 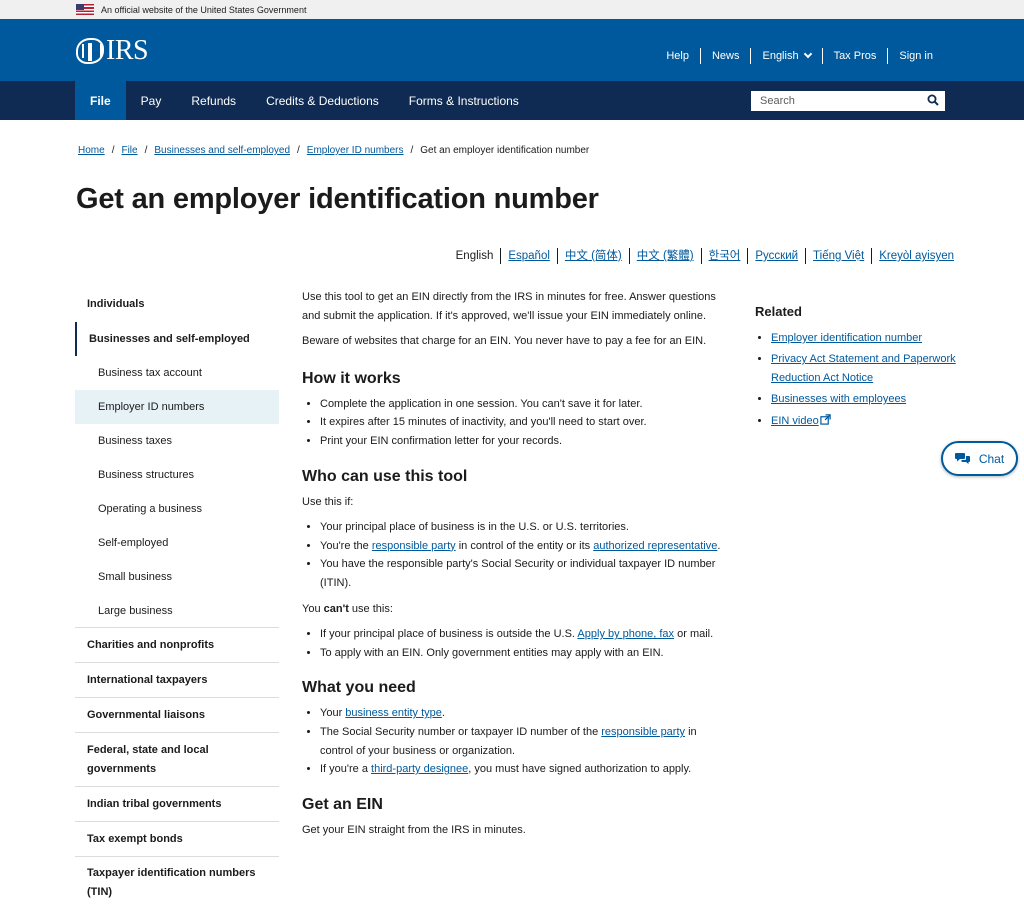 I want to click on list-item: Employer identification number, so click(x=868, y=338).